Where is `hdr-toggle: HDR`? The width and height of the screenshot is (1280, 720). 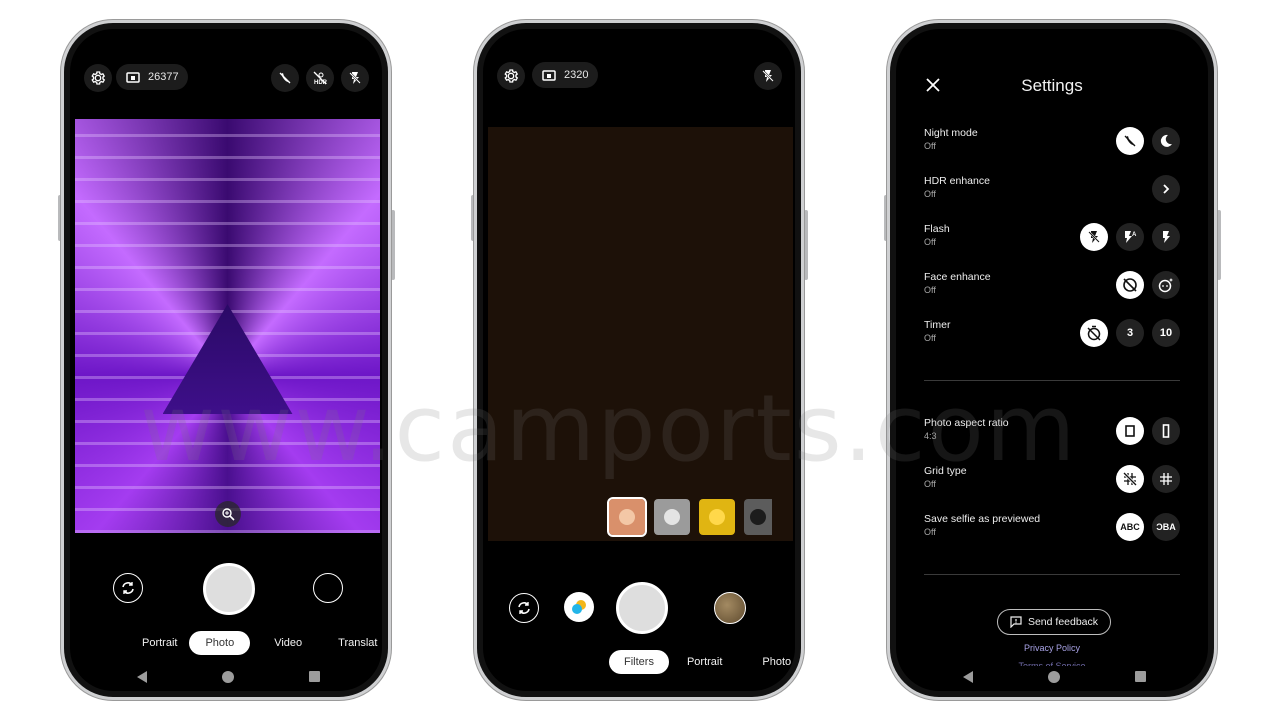
hdr-toggle: HDR is located at coordinates (320, 78).